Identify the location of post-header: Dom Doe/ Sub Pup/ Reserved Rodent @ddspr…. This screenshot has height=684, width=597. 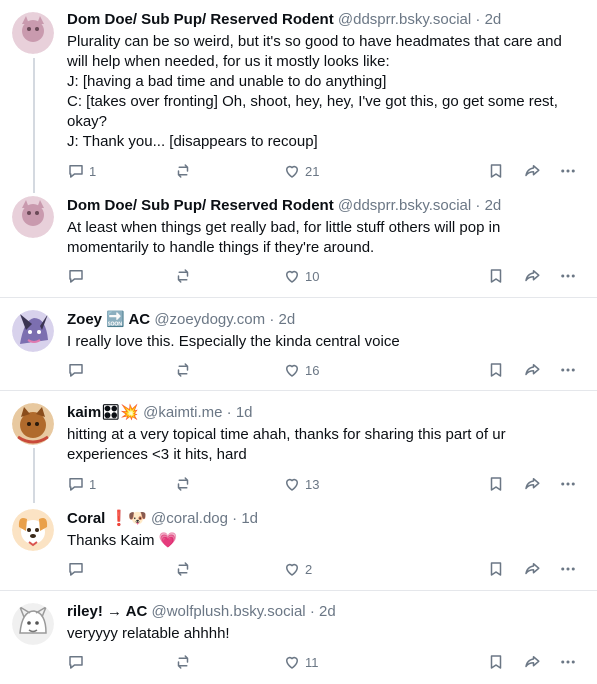
(325, 206).